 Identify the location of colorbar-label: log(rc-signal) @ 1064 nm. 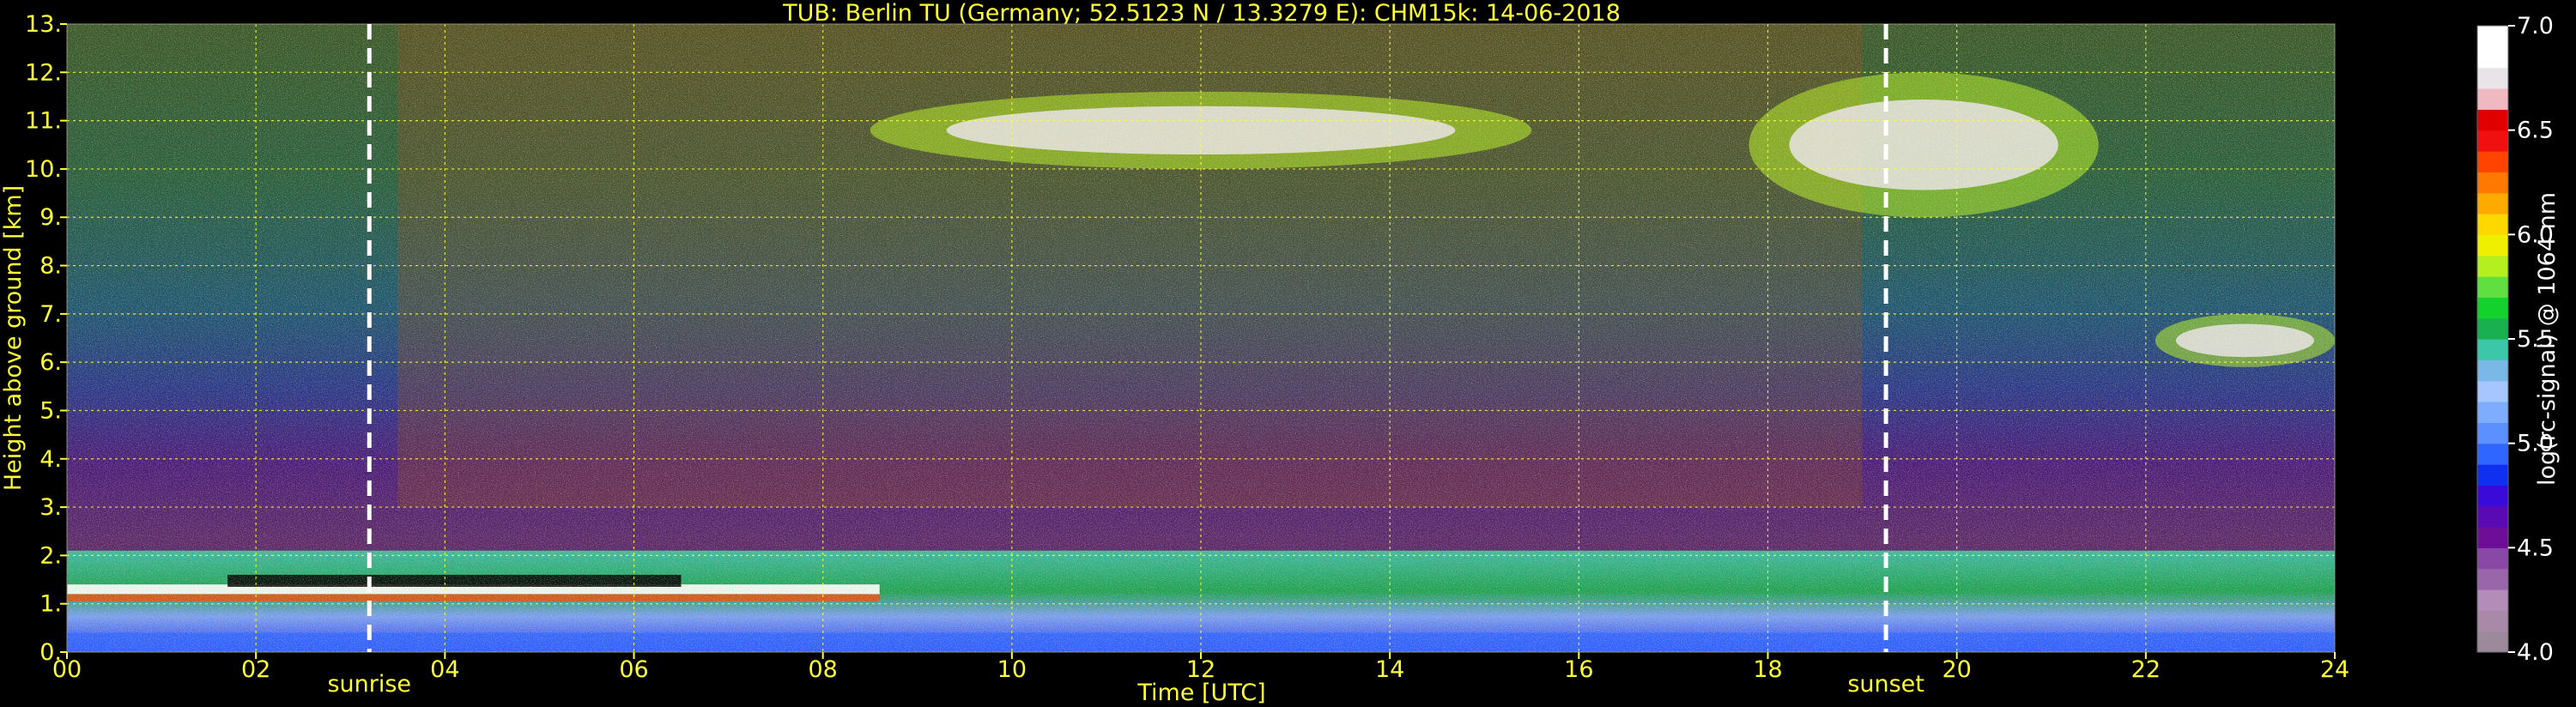
(2547, 339).